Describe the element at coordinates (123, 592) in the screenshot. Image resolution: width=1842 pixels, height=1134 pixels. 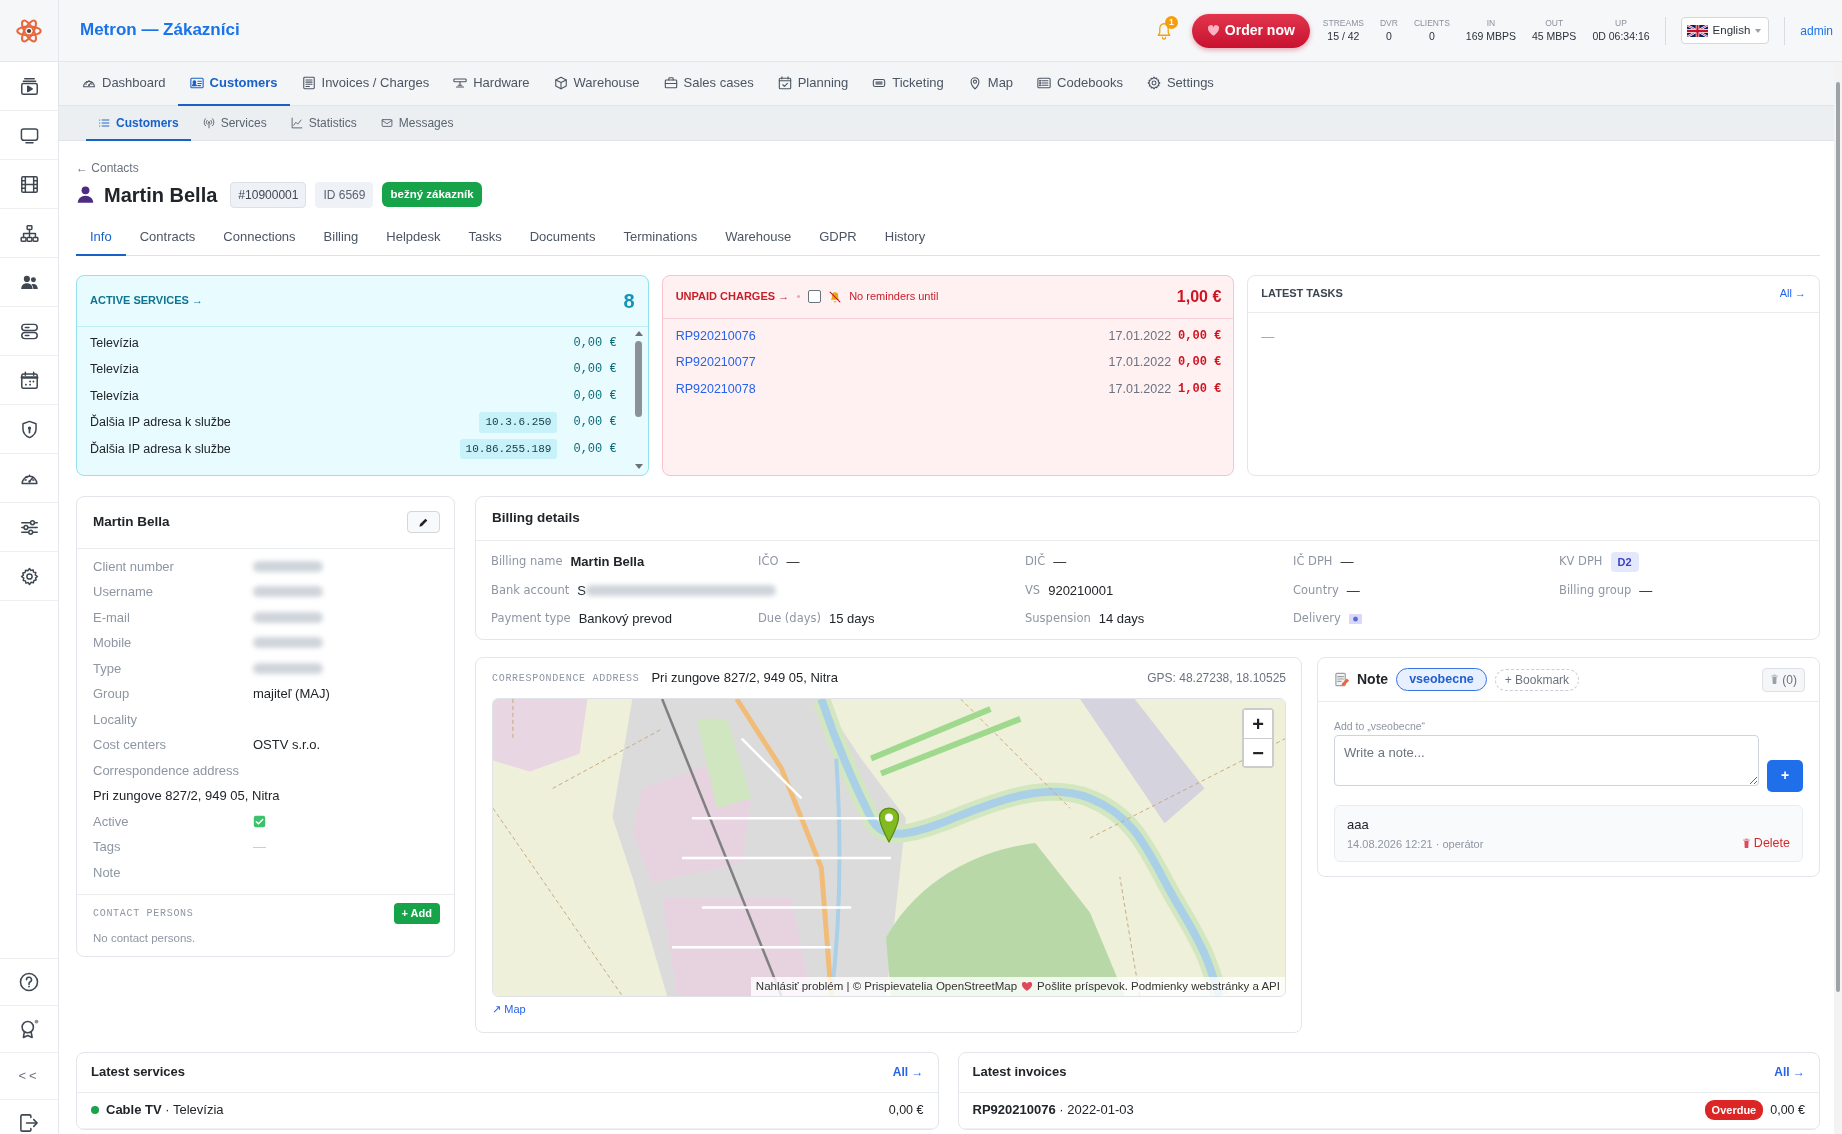
I see `field-label: Username` at that location.